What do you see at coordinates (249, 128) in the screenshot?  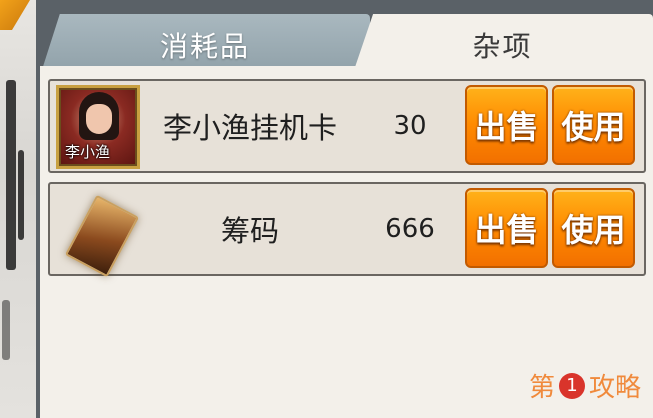 I see `item-name: 李小渔挂机卡` at bounding box center [249, 128].